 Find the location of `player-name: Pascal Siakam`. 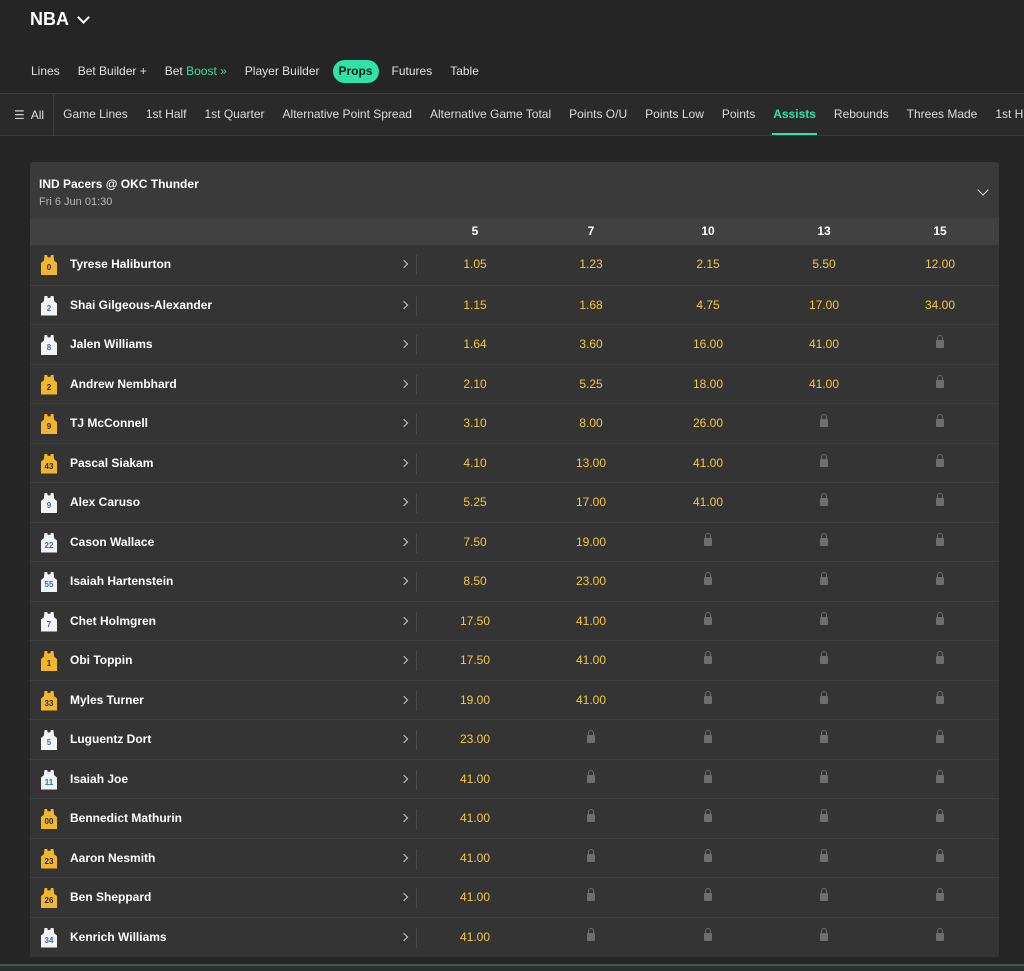

player-name: Pascal Siakam is located at coordinates (111, 463).